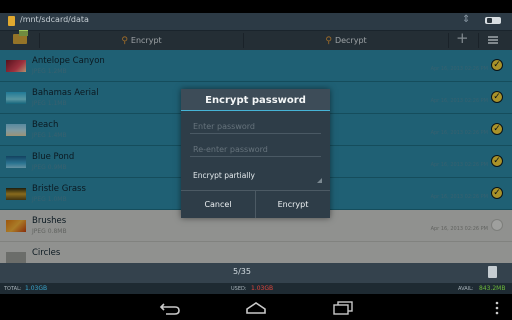  What do you see at coordinates (492, 272) in the screenshot?
I see `document-icon` at bounding box center [492, 272].